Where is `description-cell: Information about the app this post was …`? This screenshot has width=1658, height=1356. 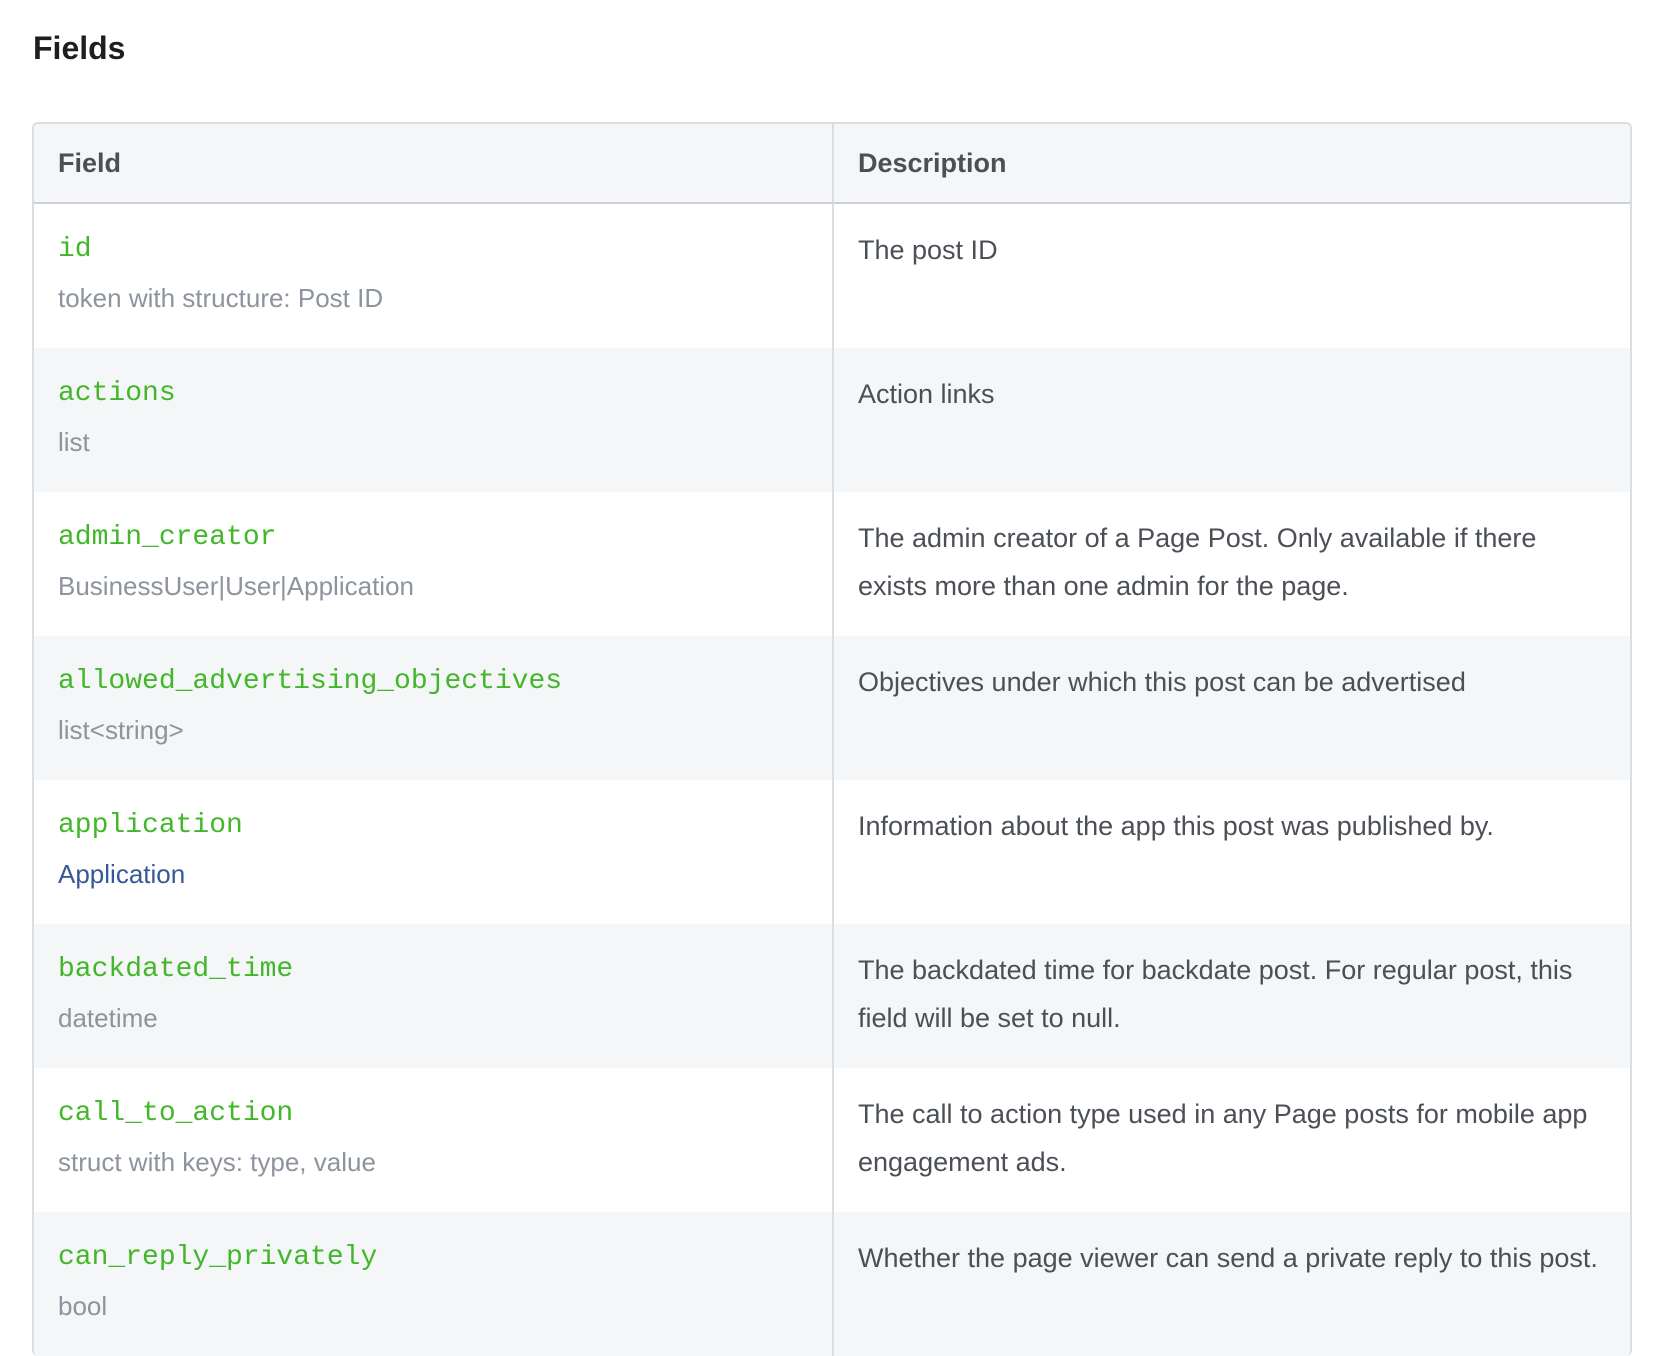
description-cell: Information about the app this post was … is located at coordinates (1232, 852).